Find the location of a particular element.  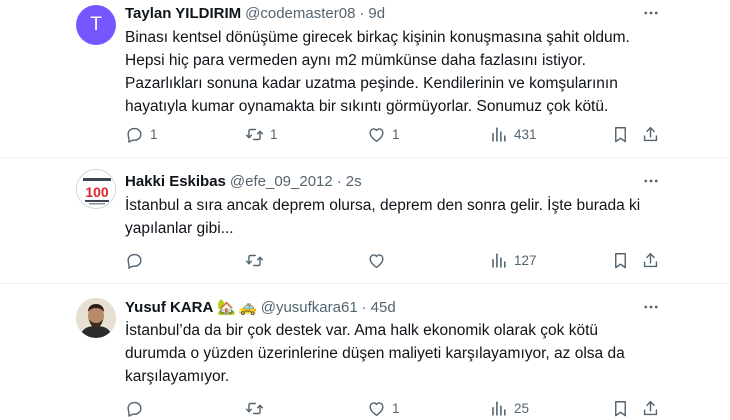

action-bar: 1 1 1 431 is located at coordinates (395, 134).